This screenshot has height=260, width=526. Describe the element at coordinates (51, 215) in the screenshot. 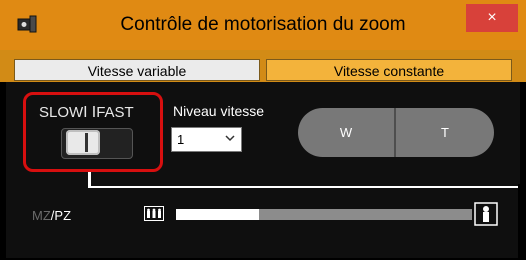

I see `zoom-mode-indicator: MZ/PZ` at that location.